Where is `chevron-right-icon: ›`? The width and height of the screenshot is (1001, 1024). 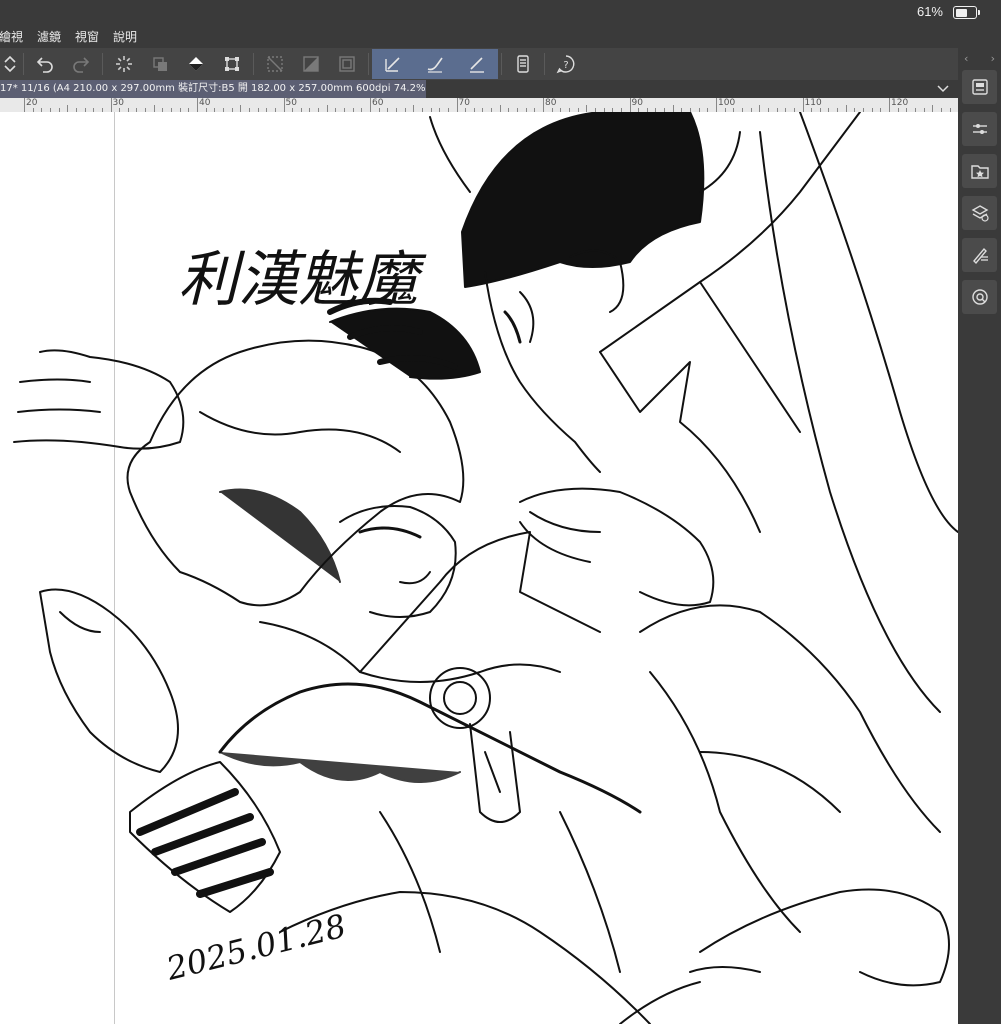
chevron-right-icon: › is located at coordinates (993, 58).